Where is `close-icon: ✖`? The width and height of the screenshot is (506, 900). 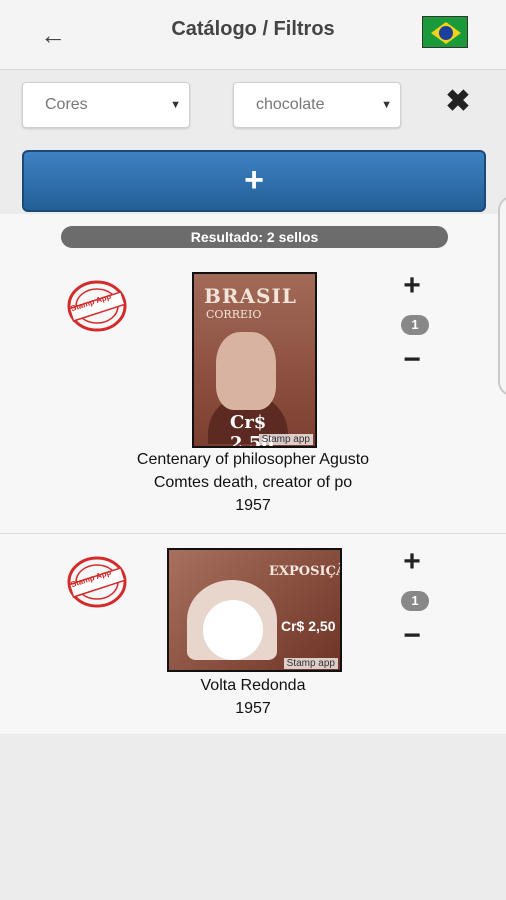
close-icon: ✖ is located at coordinates (458, 101).